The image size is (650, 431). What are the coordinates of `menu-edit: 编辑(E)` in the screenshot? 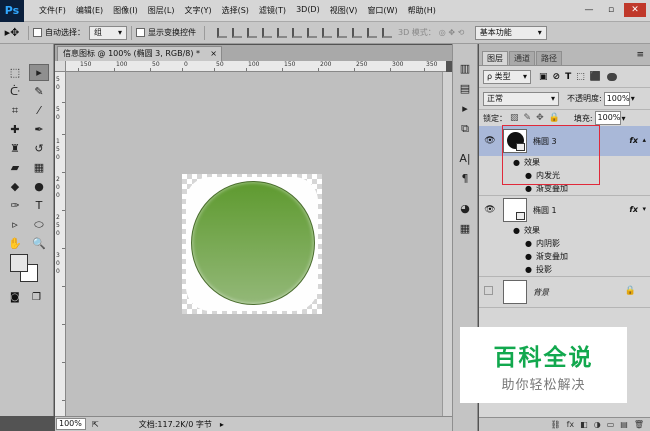 It's located at (89, 10).